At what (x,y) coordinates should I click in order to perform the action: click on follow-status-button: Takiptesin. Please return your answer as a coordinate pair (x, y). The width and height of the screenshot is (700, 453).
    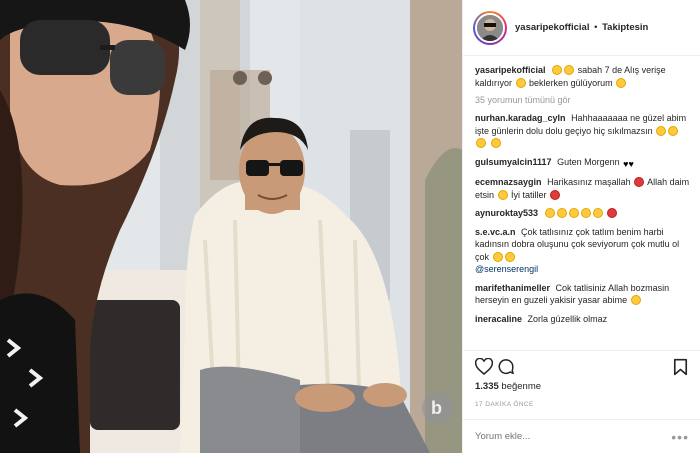
    Looking at the image, I should click on (625, 27).